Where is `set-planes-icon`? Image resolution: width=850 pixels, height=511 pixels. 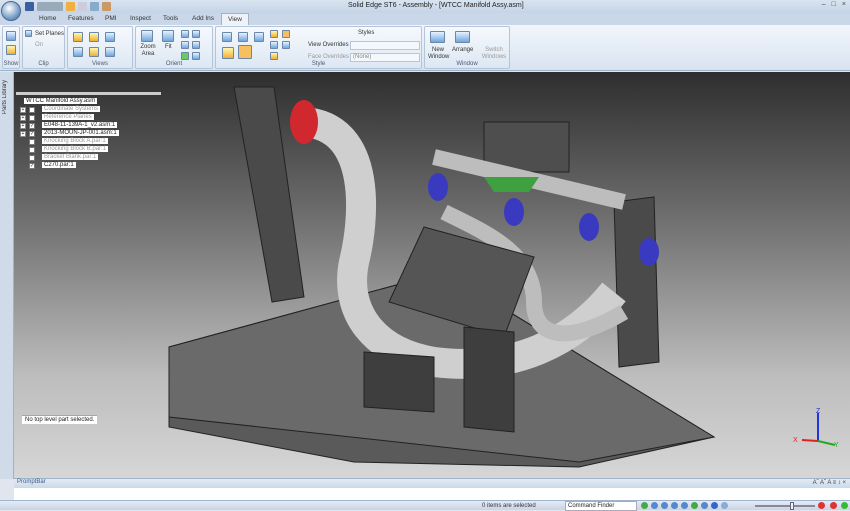 set-planes-icon is located at coordinates (28, 33).